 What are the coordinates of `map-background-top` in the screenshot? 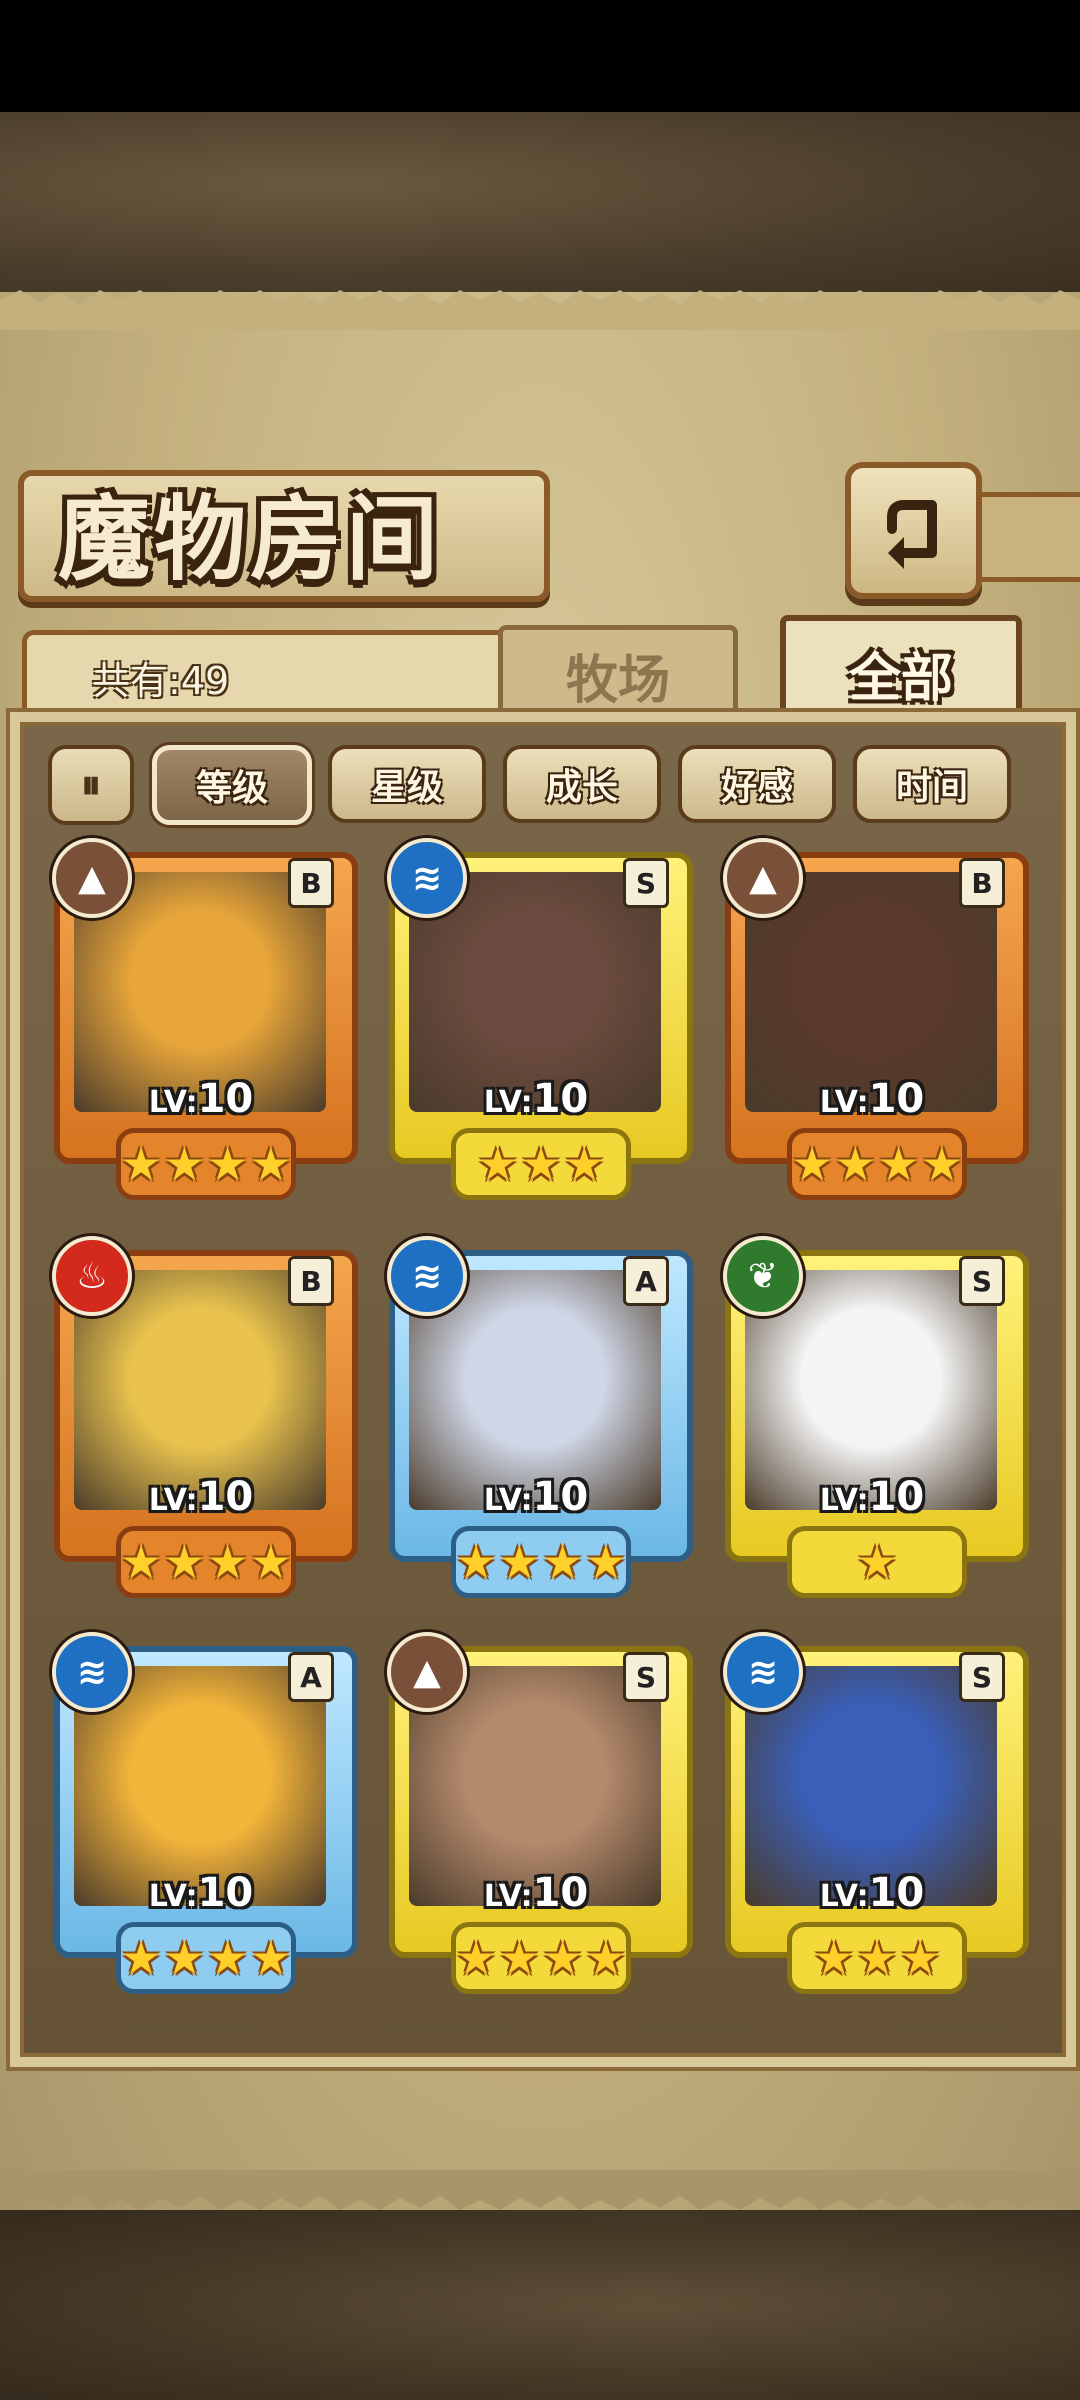 It's located at (540, 202).